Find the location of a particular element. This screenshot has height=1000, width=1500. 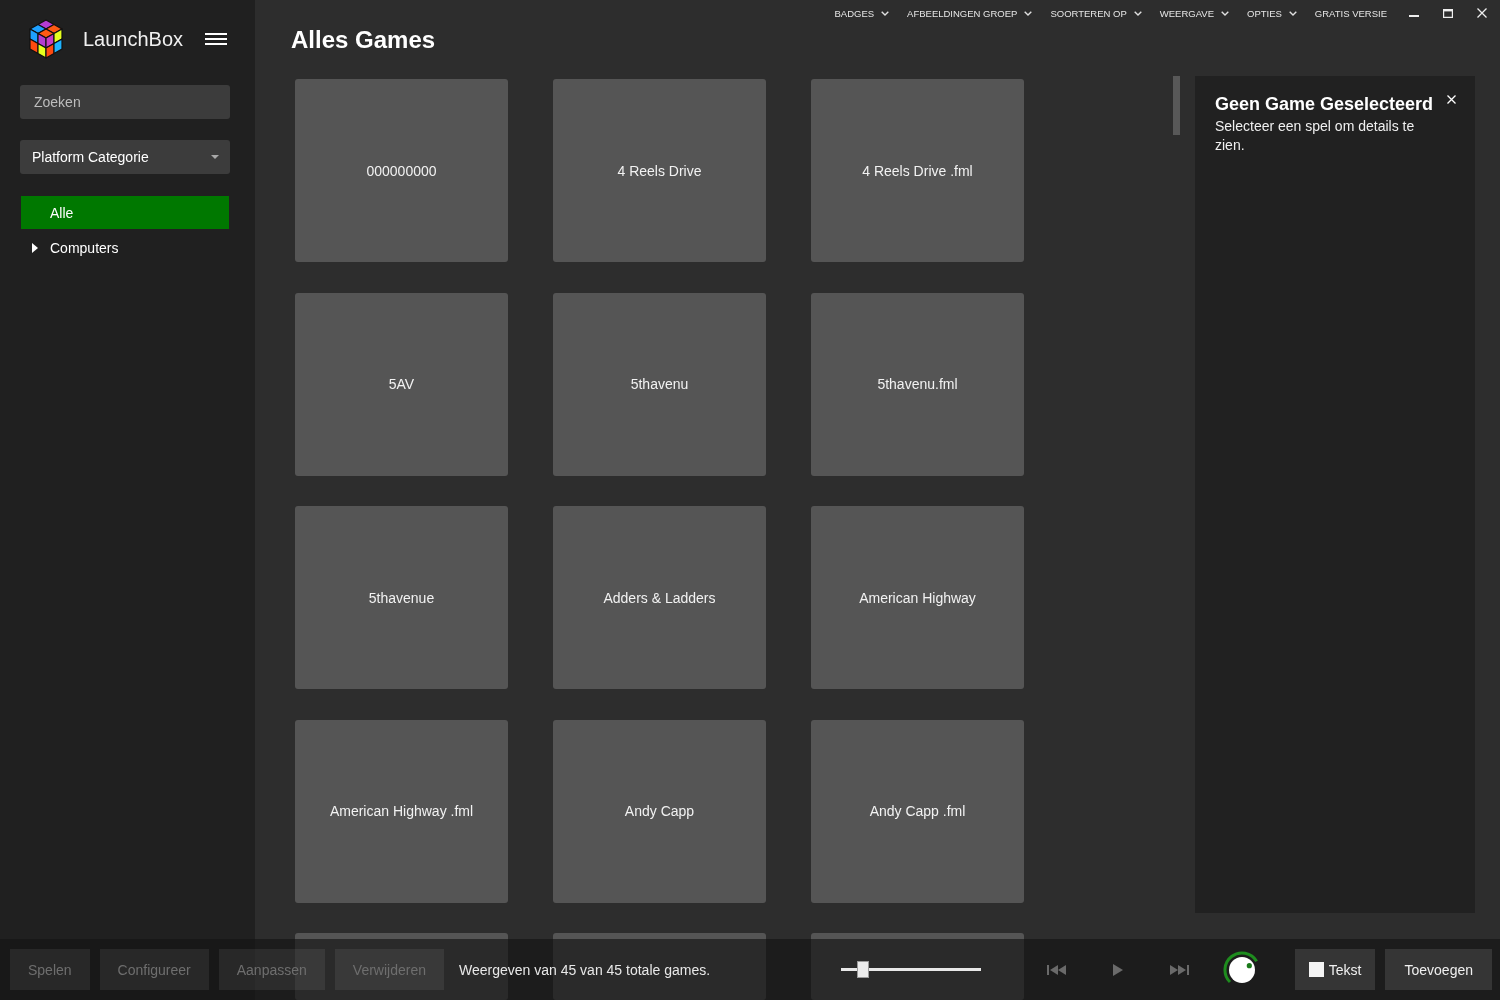

search-field: Zoeken is located at coordinates (125, 102).